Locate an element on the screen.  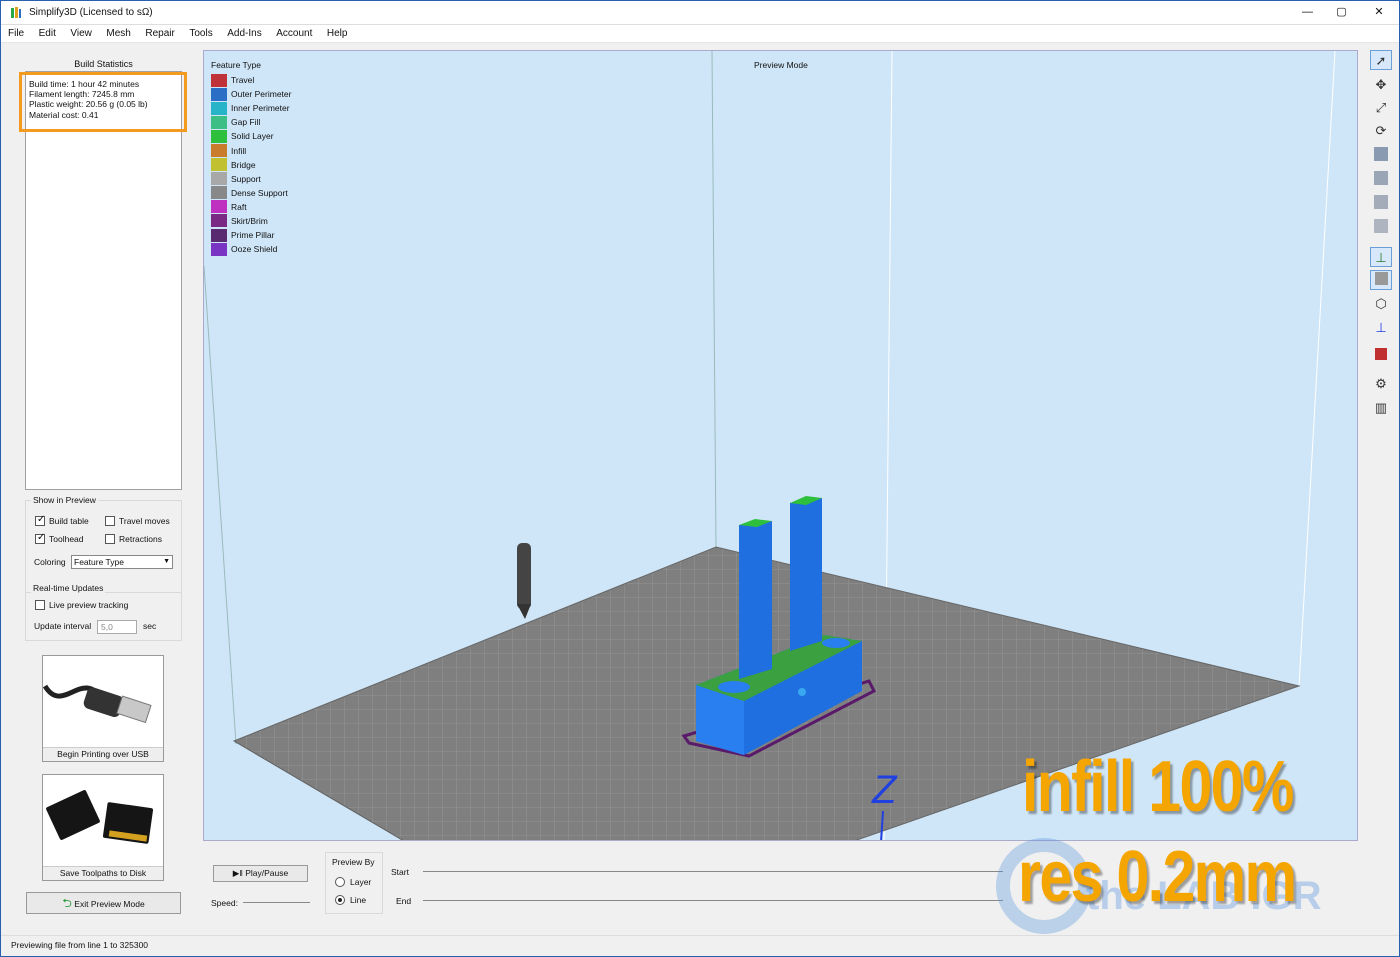
build-table-checkbox: Build table is located at coordinates (62, 520).